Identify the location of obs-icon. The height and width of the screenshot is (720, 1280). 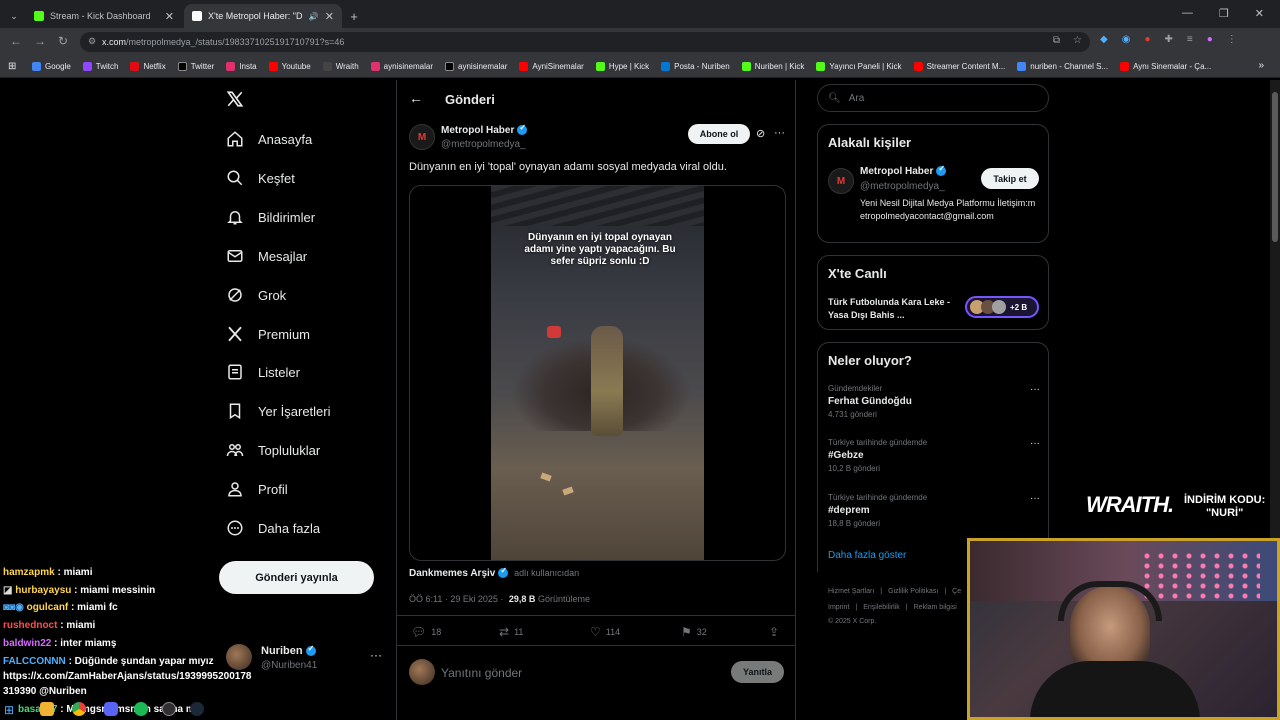
(169, 709).